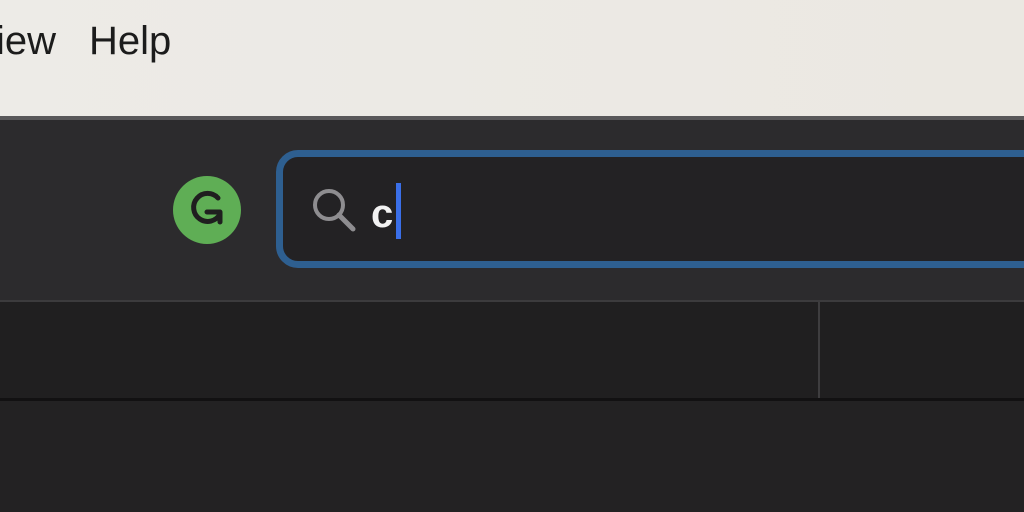 The height and width of the screenshot is (512, 1024). What do you see at coordinates (28, 41) in the screenshot?
I see `menu-item-view: View` at bounding box center [28, 41].